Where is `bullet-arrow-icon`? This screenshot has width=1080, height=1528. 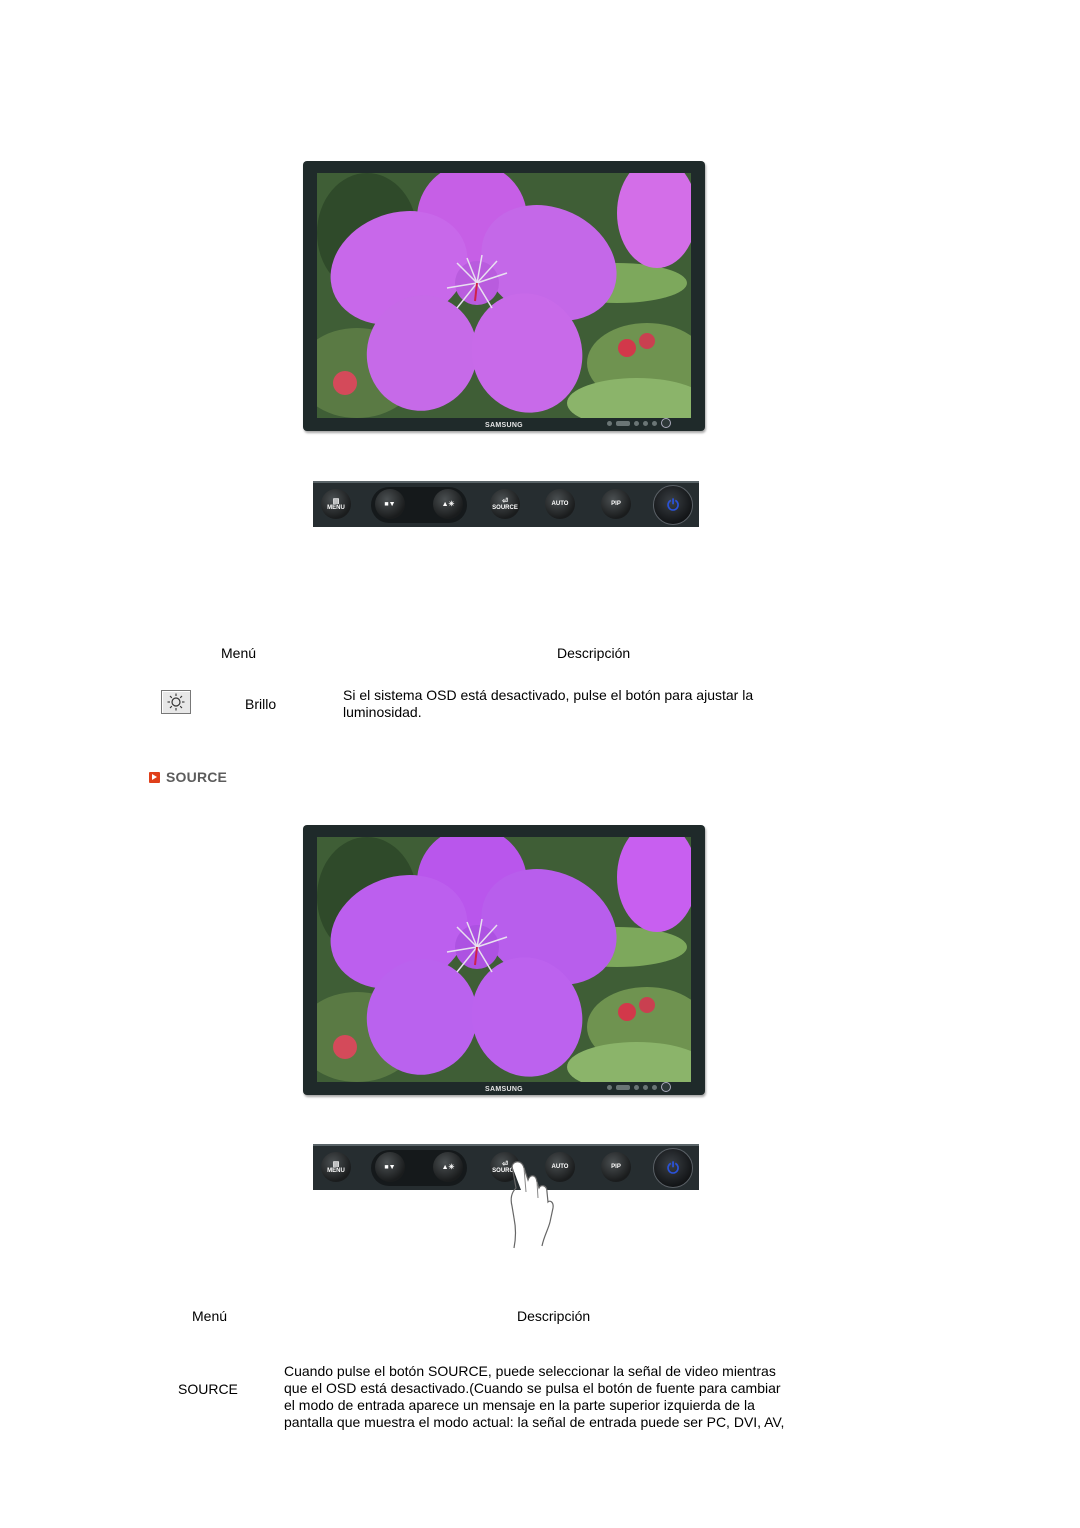
bullet-arrow-icon is located at coordinates (154, 777).